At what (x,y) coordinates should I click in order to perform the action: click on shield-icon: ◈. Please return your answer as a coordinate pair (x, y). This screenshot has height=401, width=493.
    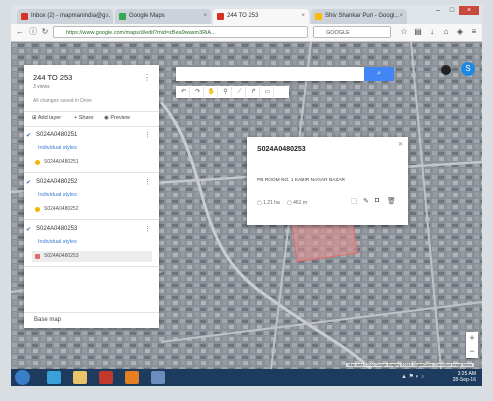
    Looking at the image, I should click on (460, 32).